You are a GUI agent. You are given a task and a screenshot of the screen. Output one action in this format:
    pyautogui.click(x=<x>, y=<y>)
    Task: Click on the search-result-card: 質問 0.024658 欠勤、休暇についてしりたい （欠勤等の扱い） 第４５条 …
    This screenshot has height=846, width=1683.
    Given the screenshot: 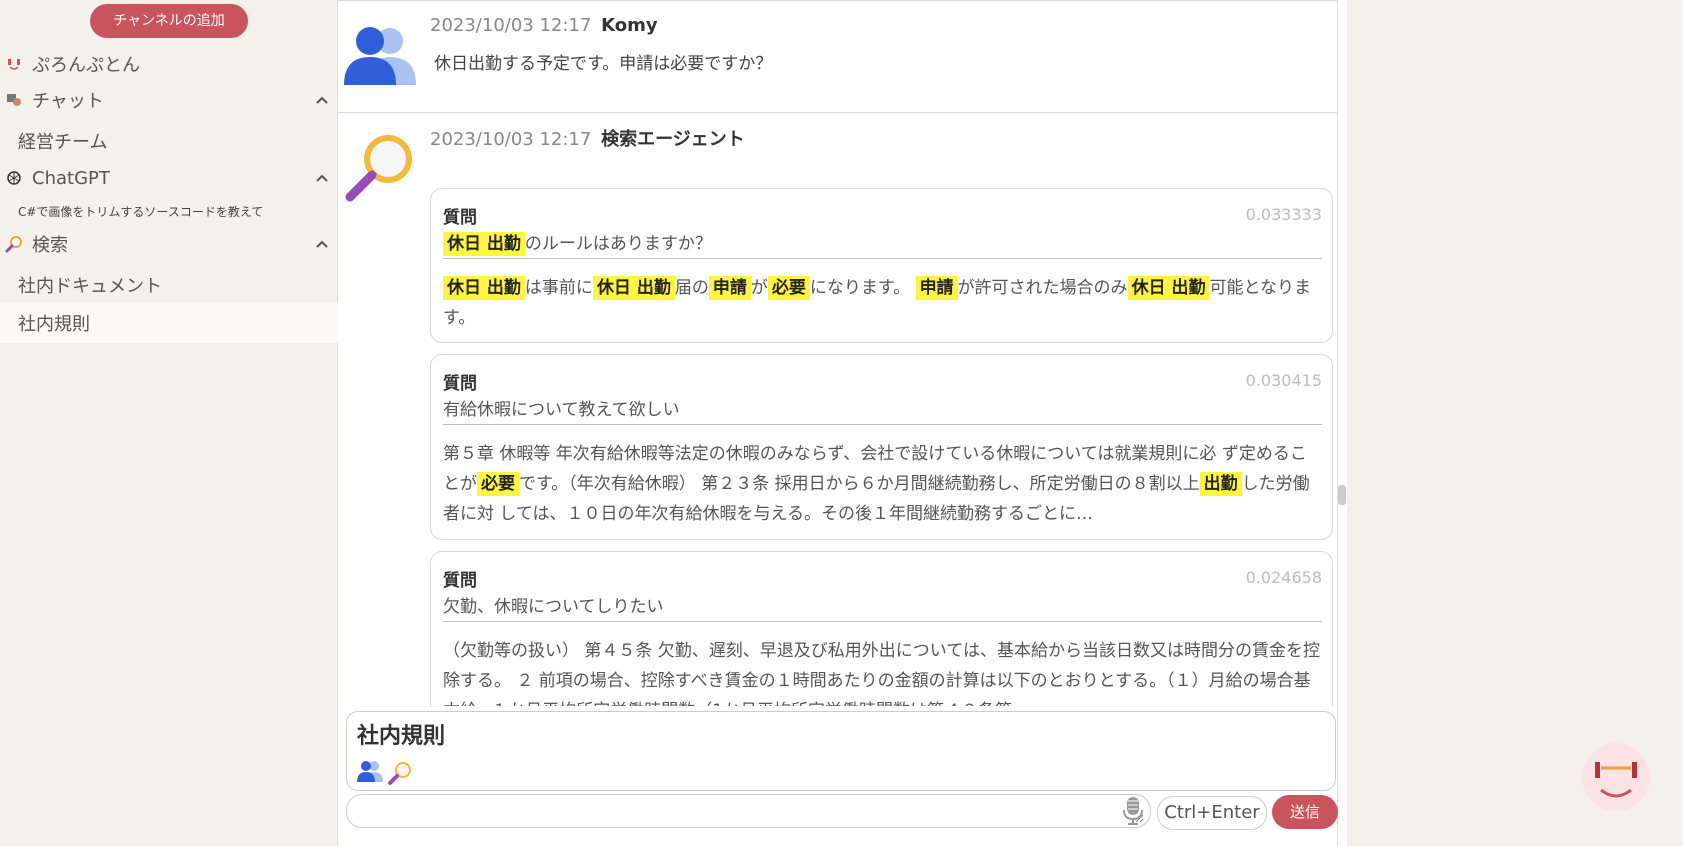 What is the action you would take?
    pyautogui.click(x=881, y=628)
    